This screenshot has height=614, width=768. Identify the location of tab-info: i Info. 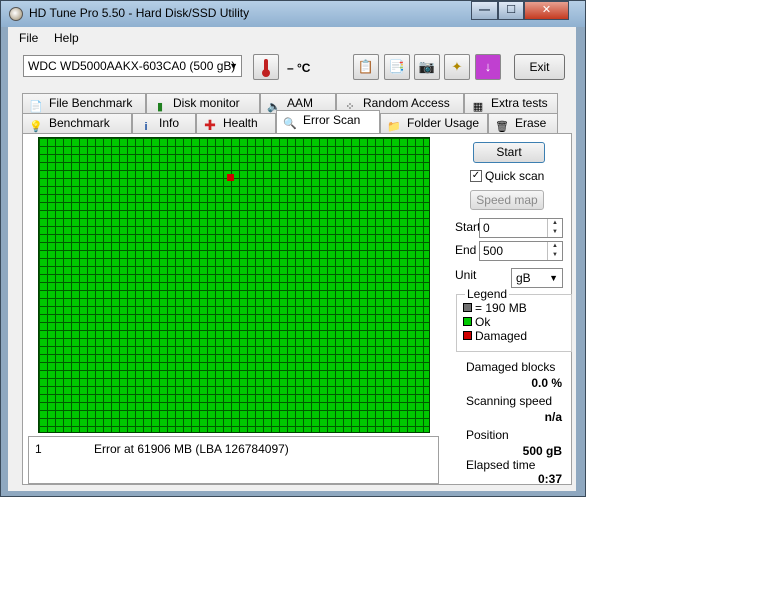
(164, 123).